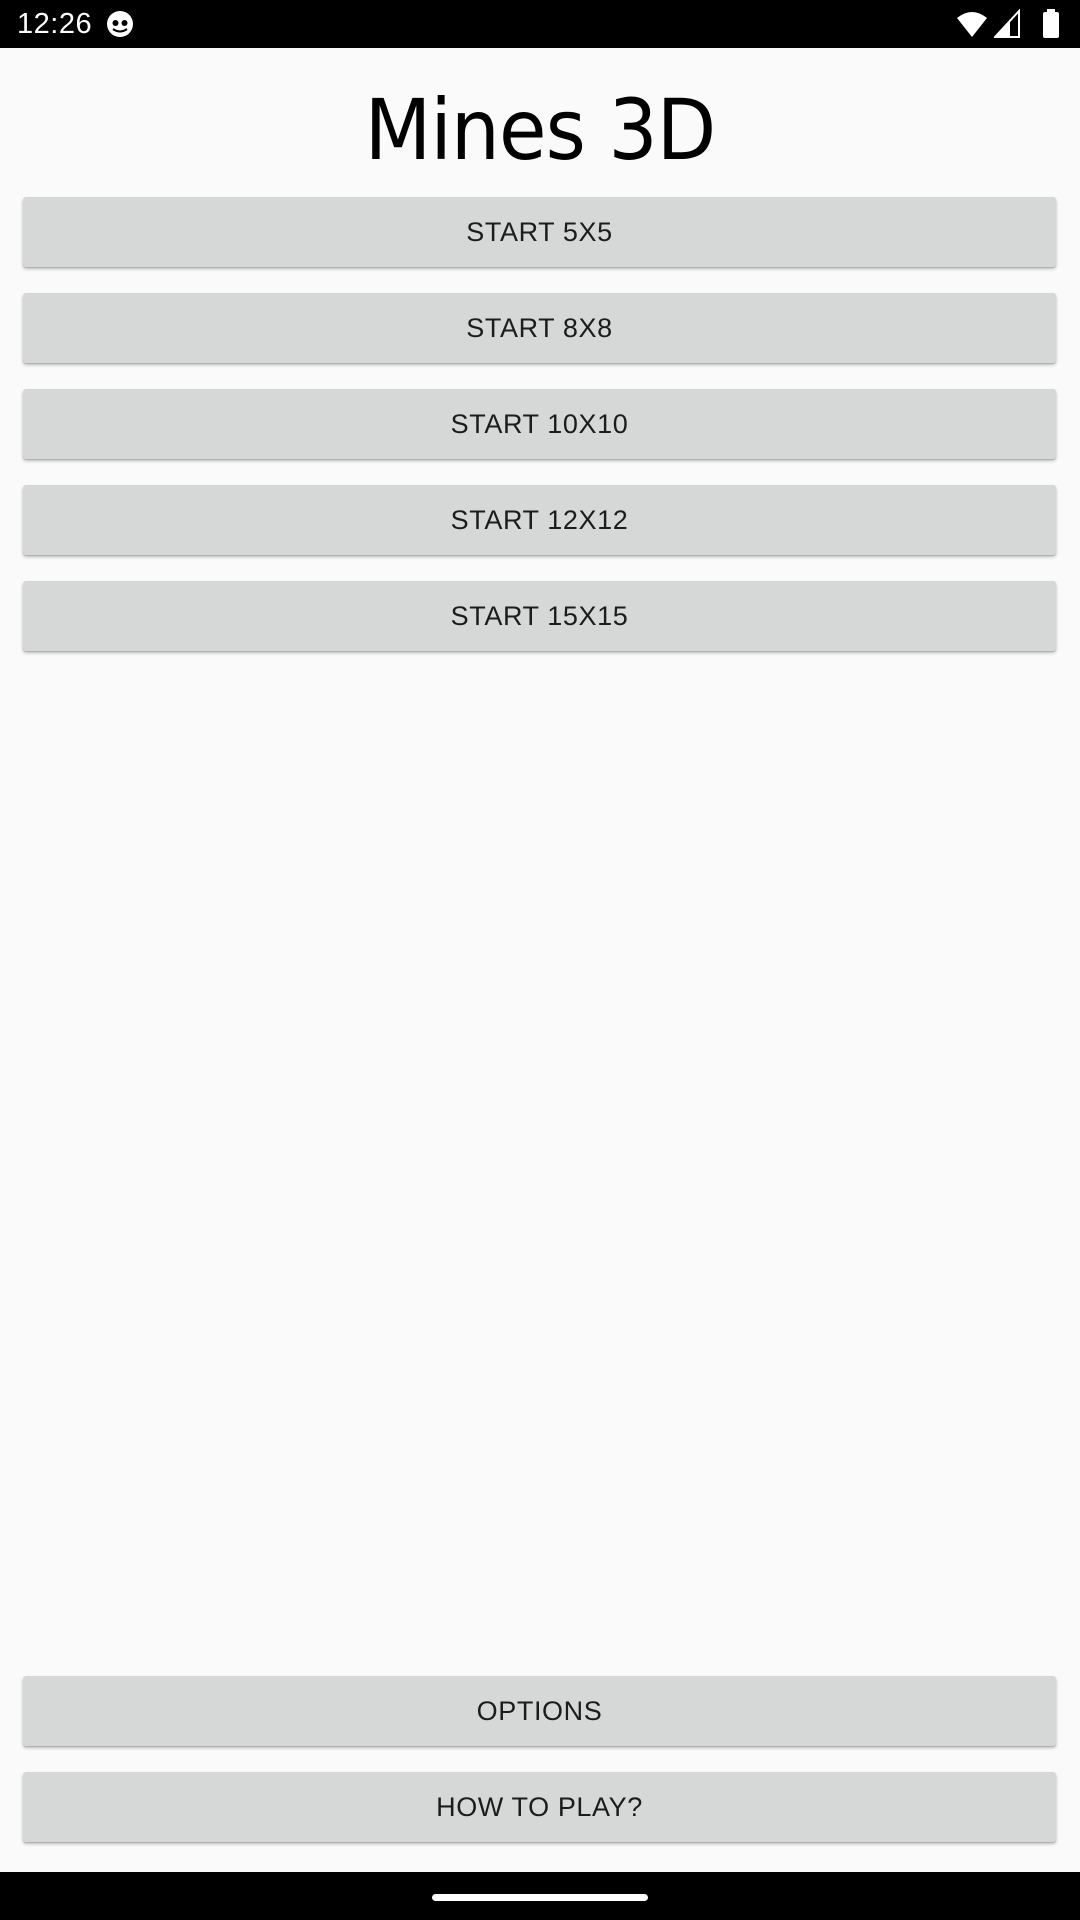 Image resolution: width=1080 pixels, height=1920 pixels. Describe the element at coordinates (539, 424) in the screenshot. I see `start-10x10-button: START 10X10` at that location.